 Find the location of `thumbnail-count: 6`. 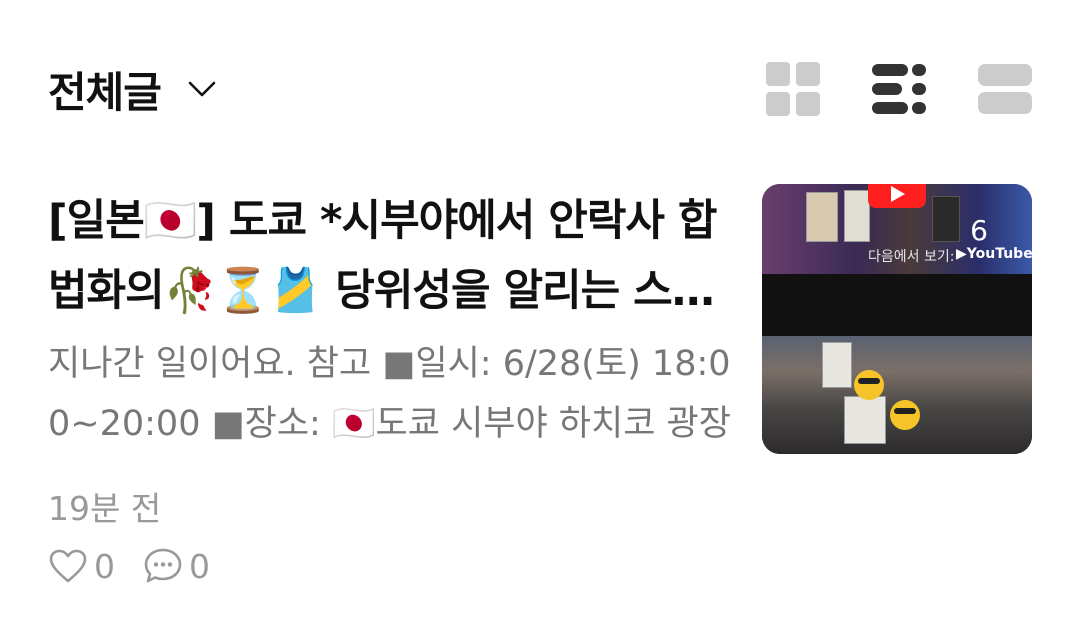

thumbnail-count: 6 is located at coordinates (979, 230).